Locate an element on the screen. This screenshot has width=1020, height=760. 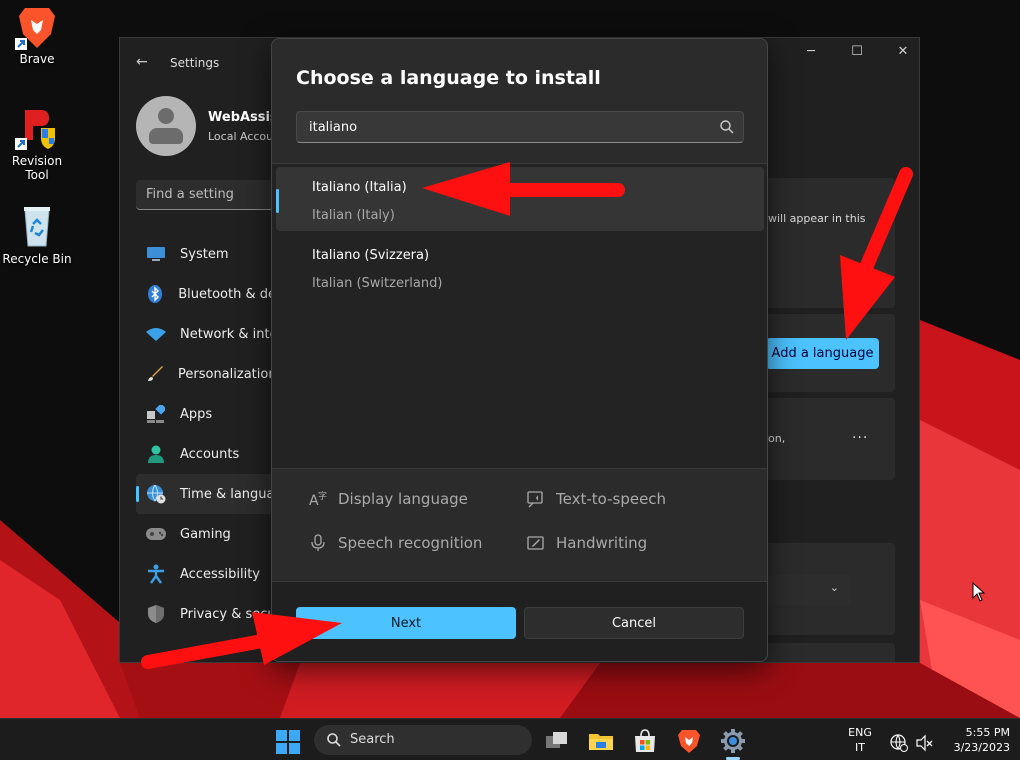
desktop-icon-label: Revision Tool is located at coordinates (37, 168).